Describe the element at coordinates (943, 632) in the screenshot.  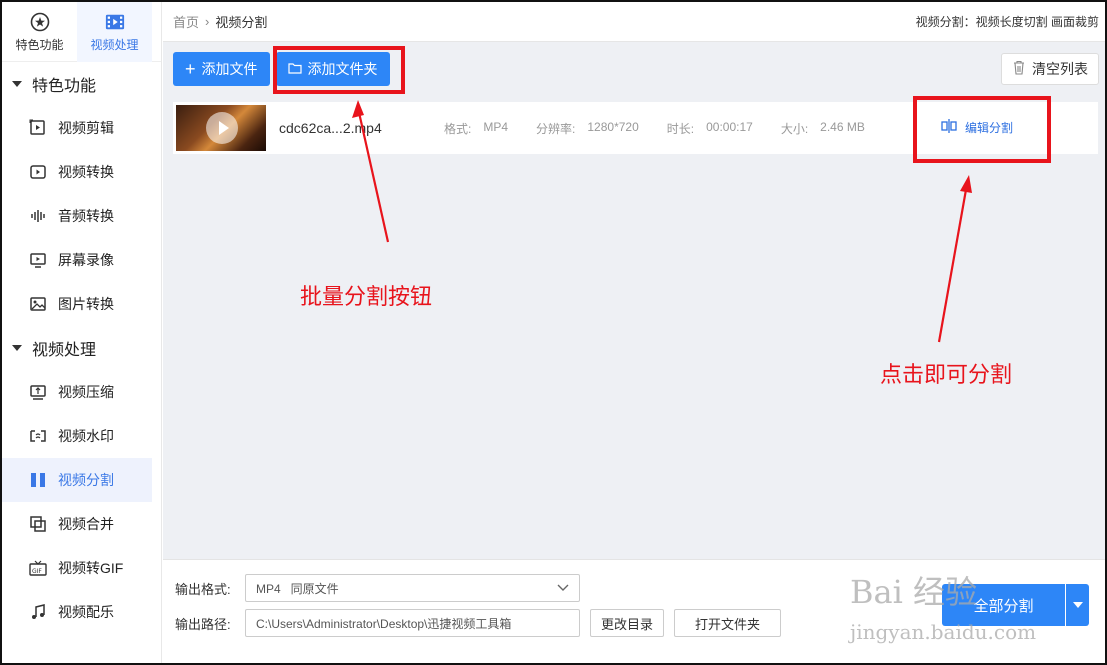
I see `baidu-watermark-url: jingyan.baidu.com` at that location.